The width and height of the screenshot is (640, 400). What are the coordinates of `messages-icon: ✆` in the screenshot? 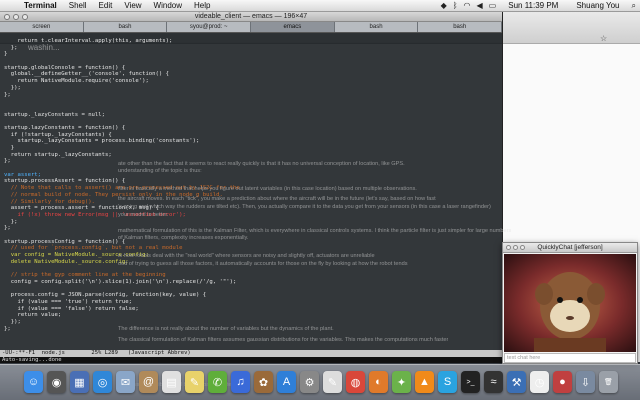 It's located at (217, 382).